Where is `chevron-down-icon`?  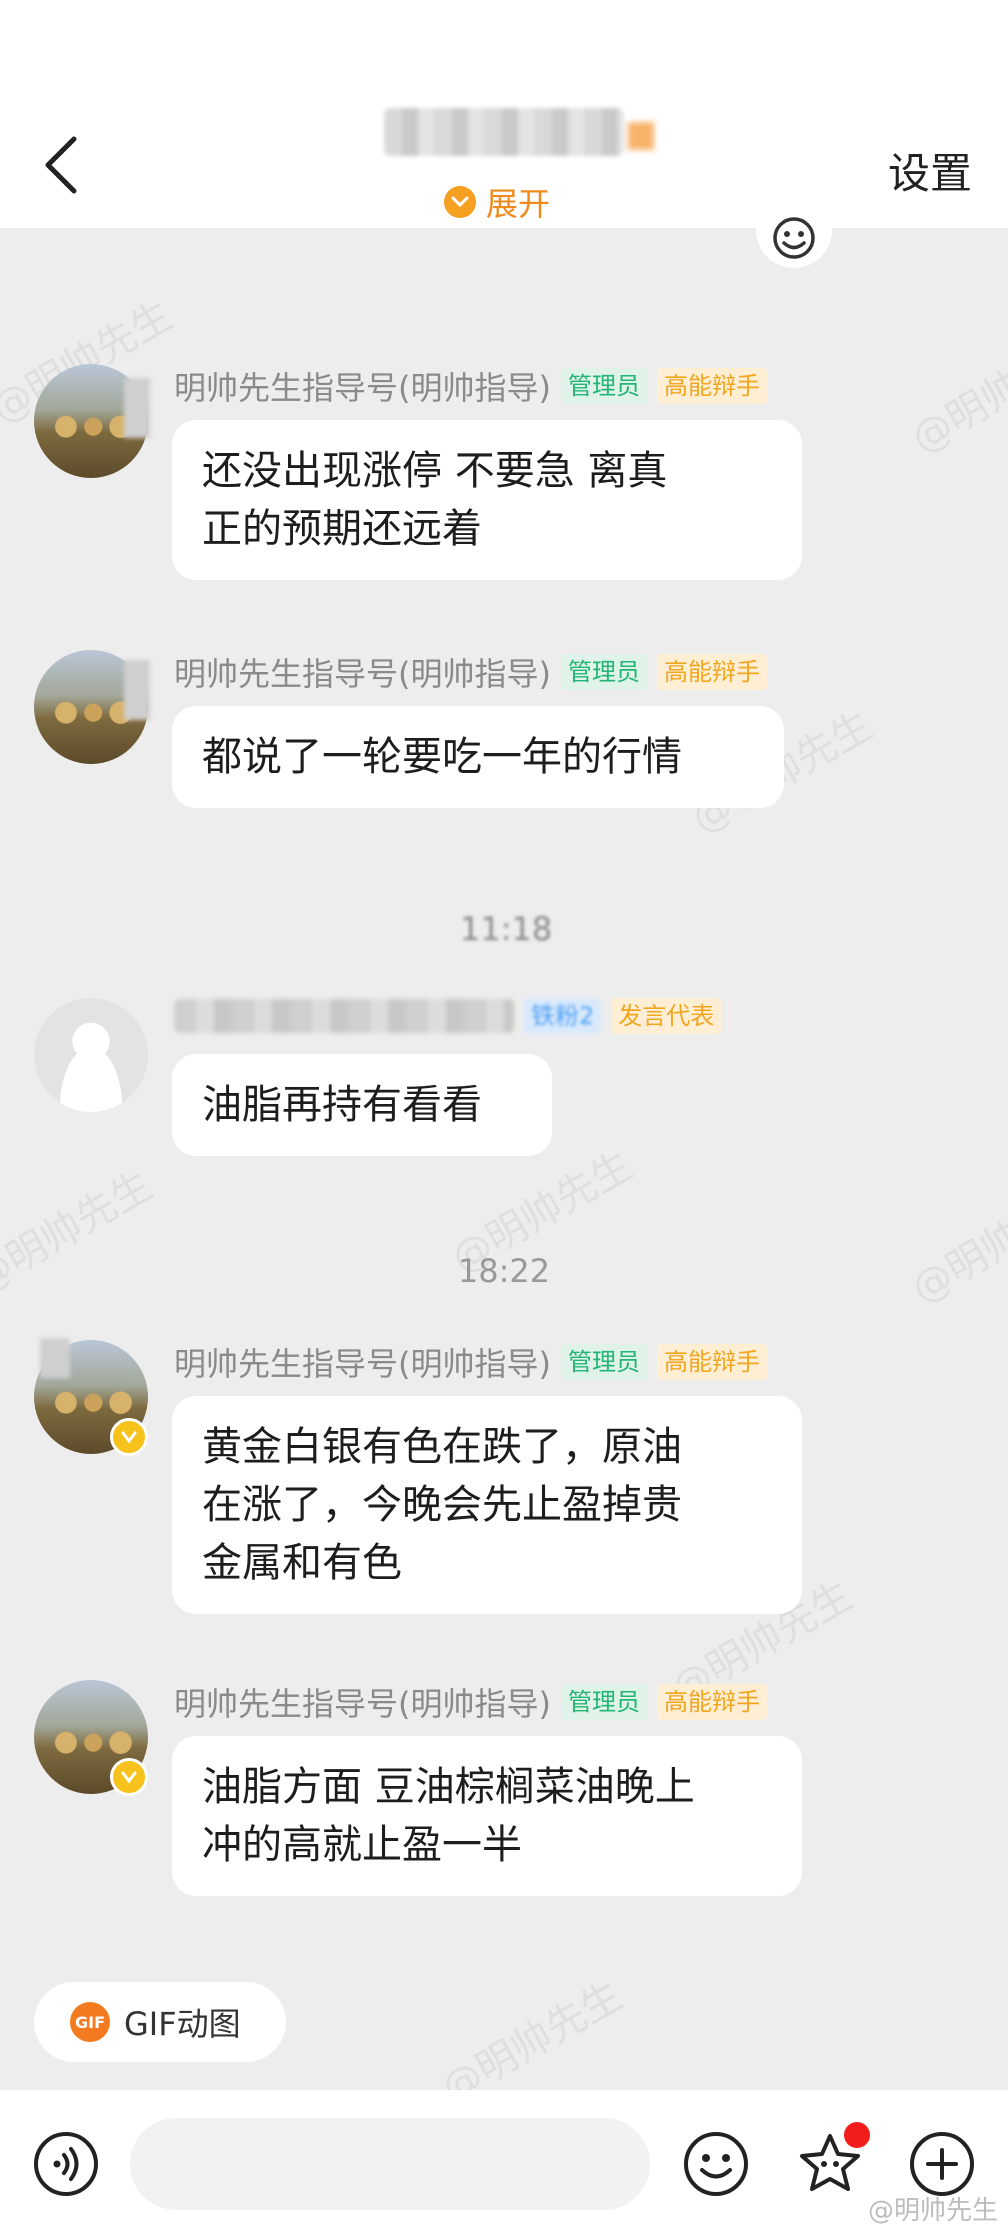
chevron-down-icon is located at coordinates (460, 202).